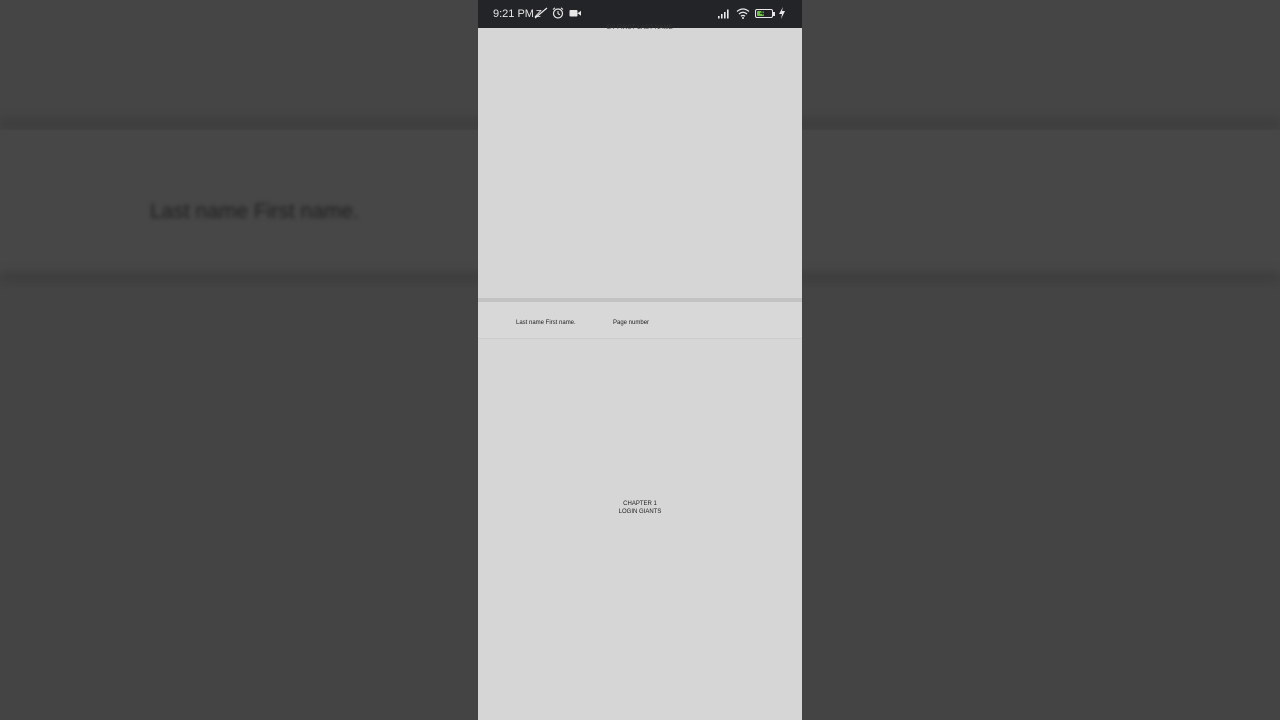 The width and height of the screenshot is (1280, 720). What do you see at coordinates (513, 14) in the screenshot?
I see `status-time: 9:21 PM` at bounding box center [513, 14].